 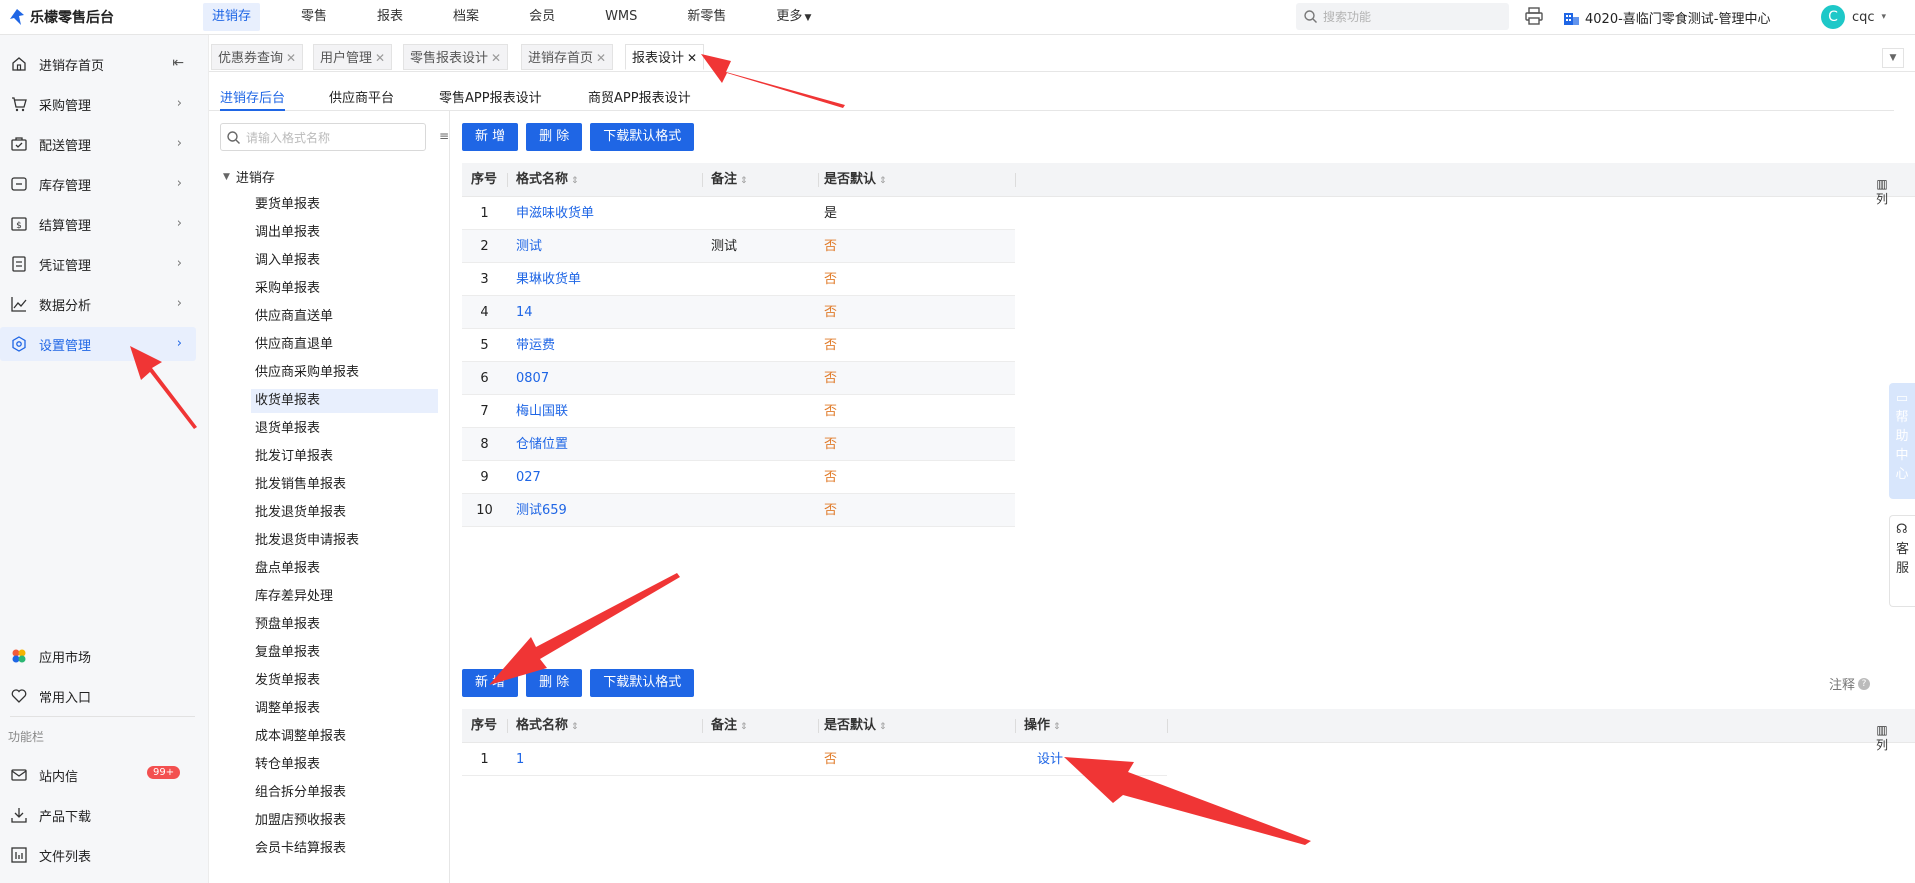 I want to click on tree-item: 调整单报表, so click(x=344, y=709).